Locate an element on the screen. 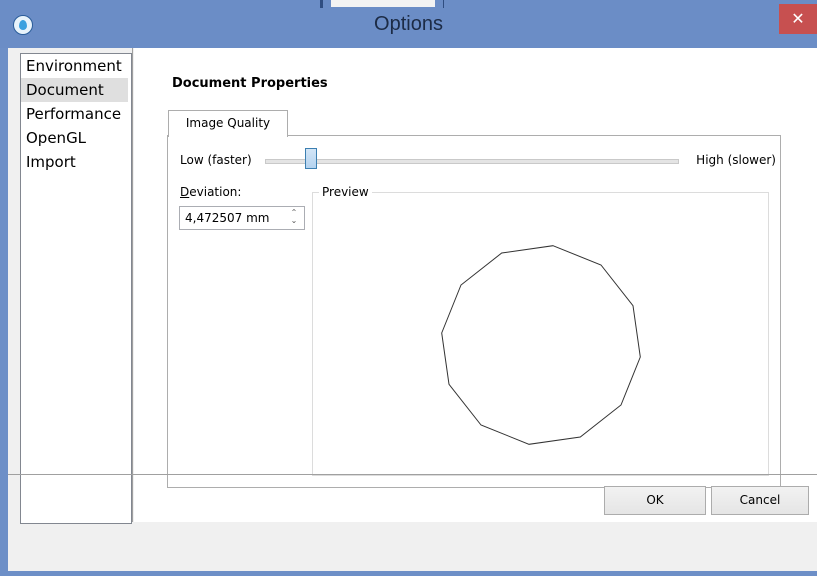 The width and height of the screenshot is (817, 576). tab-image-quality: Image Quality is located at coordinates (228, 123).